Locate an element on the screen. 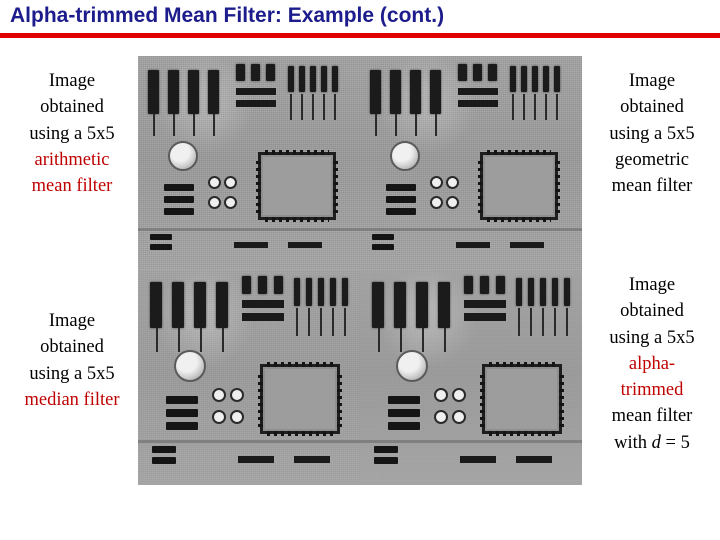 Image resolution: width=720 pixels, height=540 pixels. caption-line-highlight: median filter is located at coordinates (72, 399).